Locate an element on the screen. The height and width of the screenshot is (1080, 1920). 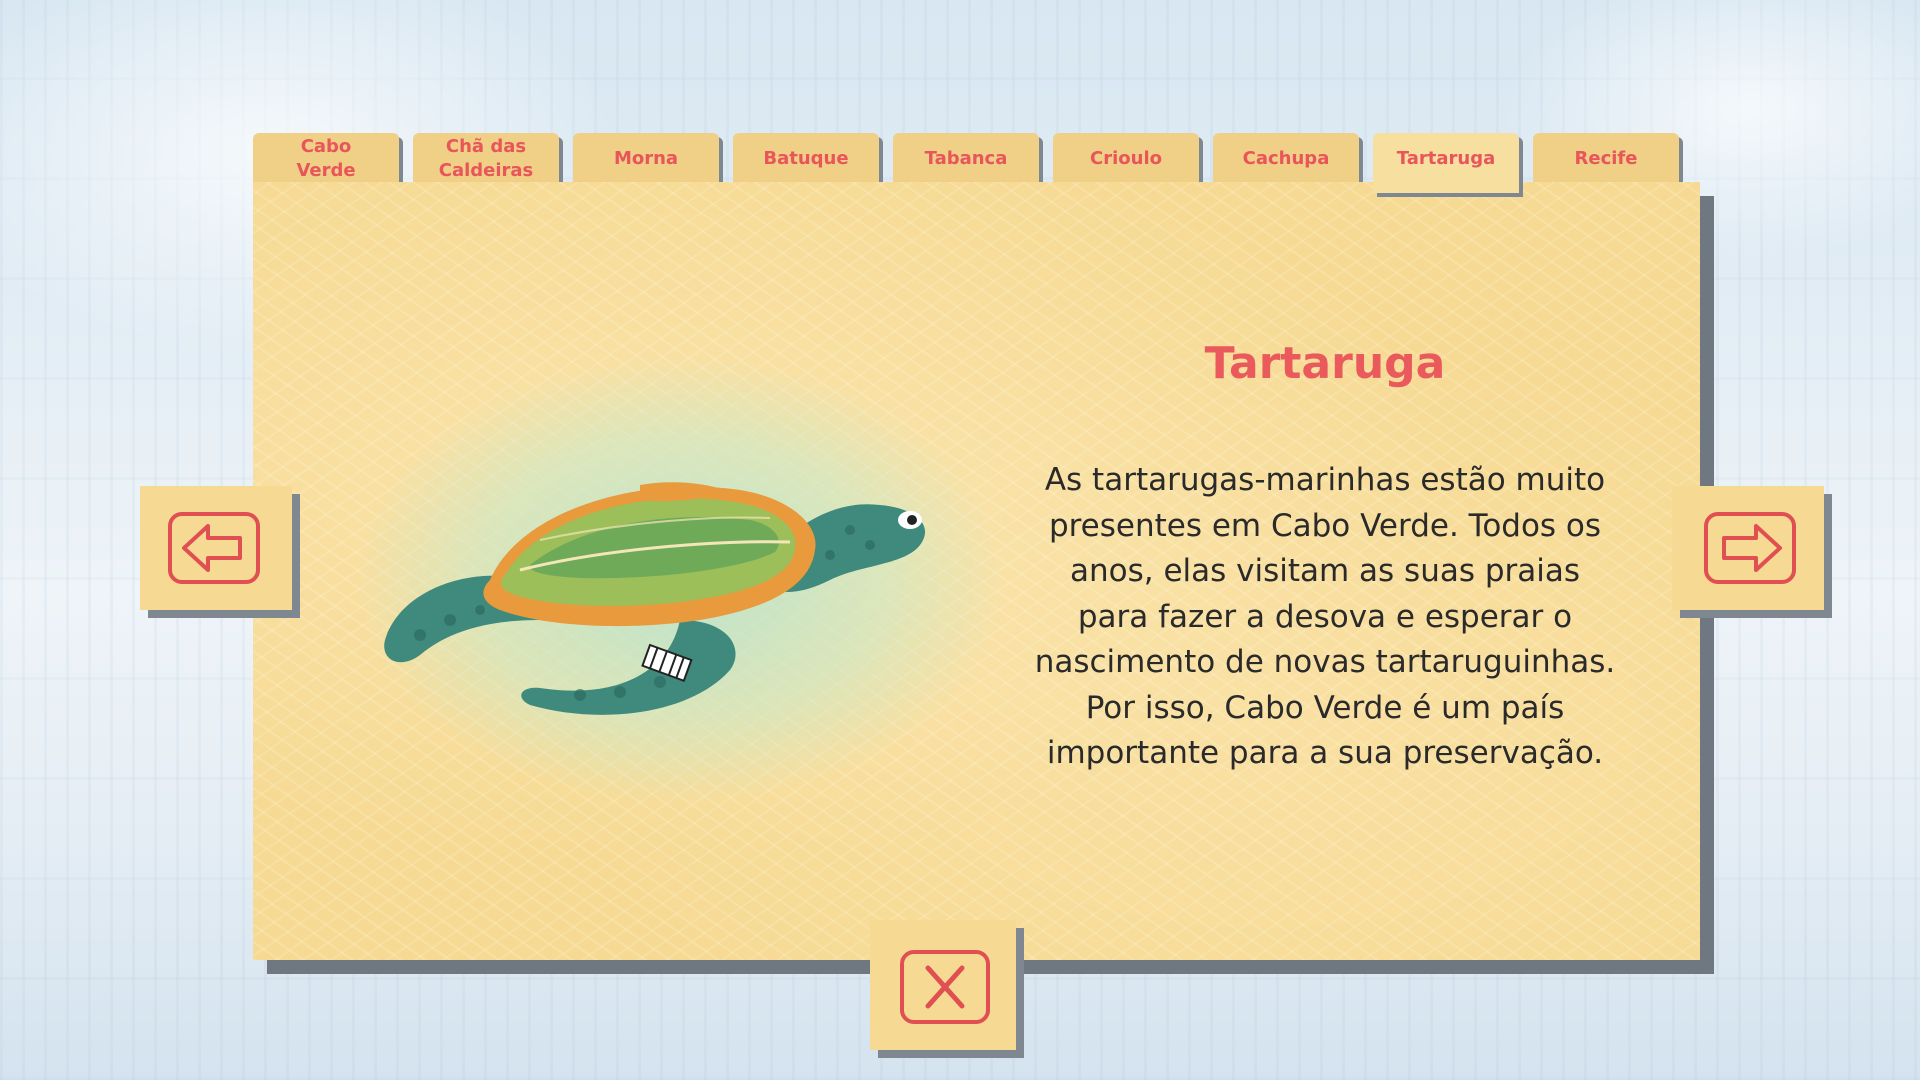
close-button is located at coordinates (943, 985).